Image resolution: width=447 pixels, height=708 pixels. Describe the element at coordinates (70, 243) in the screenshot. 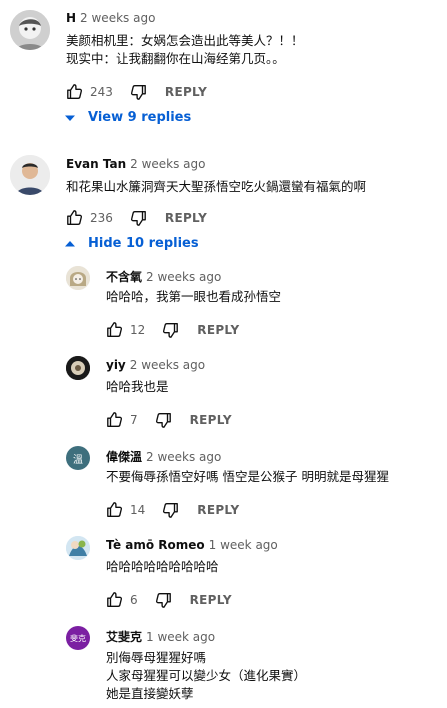

I see `caret-up-icon` at that location.